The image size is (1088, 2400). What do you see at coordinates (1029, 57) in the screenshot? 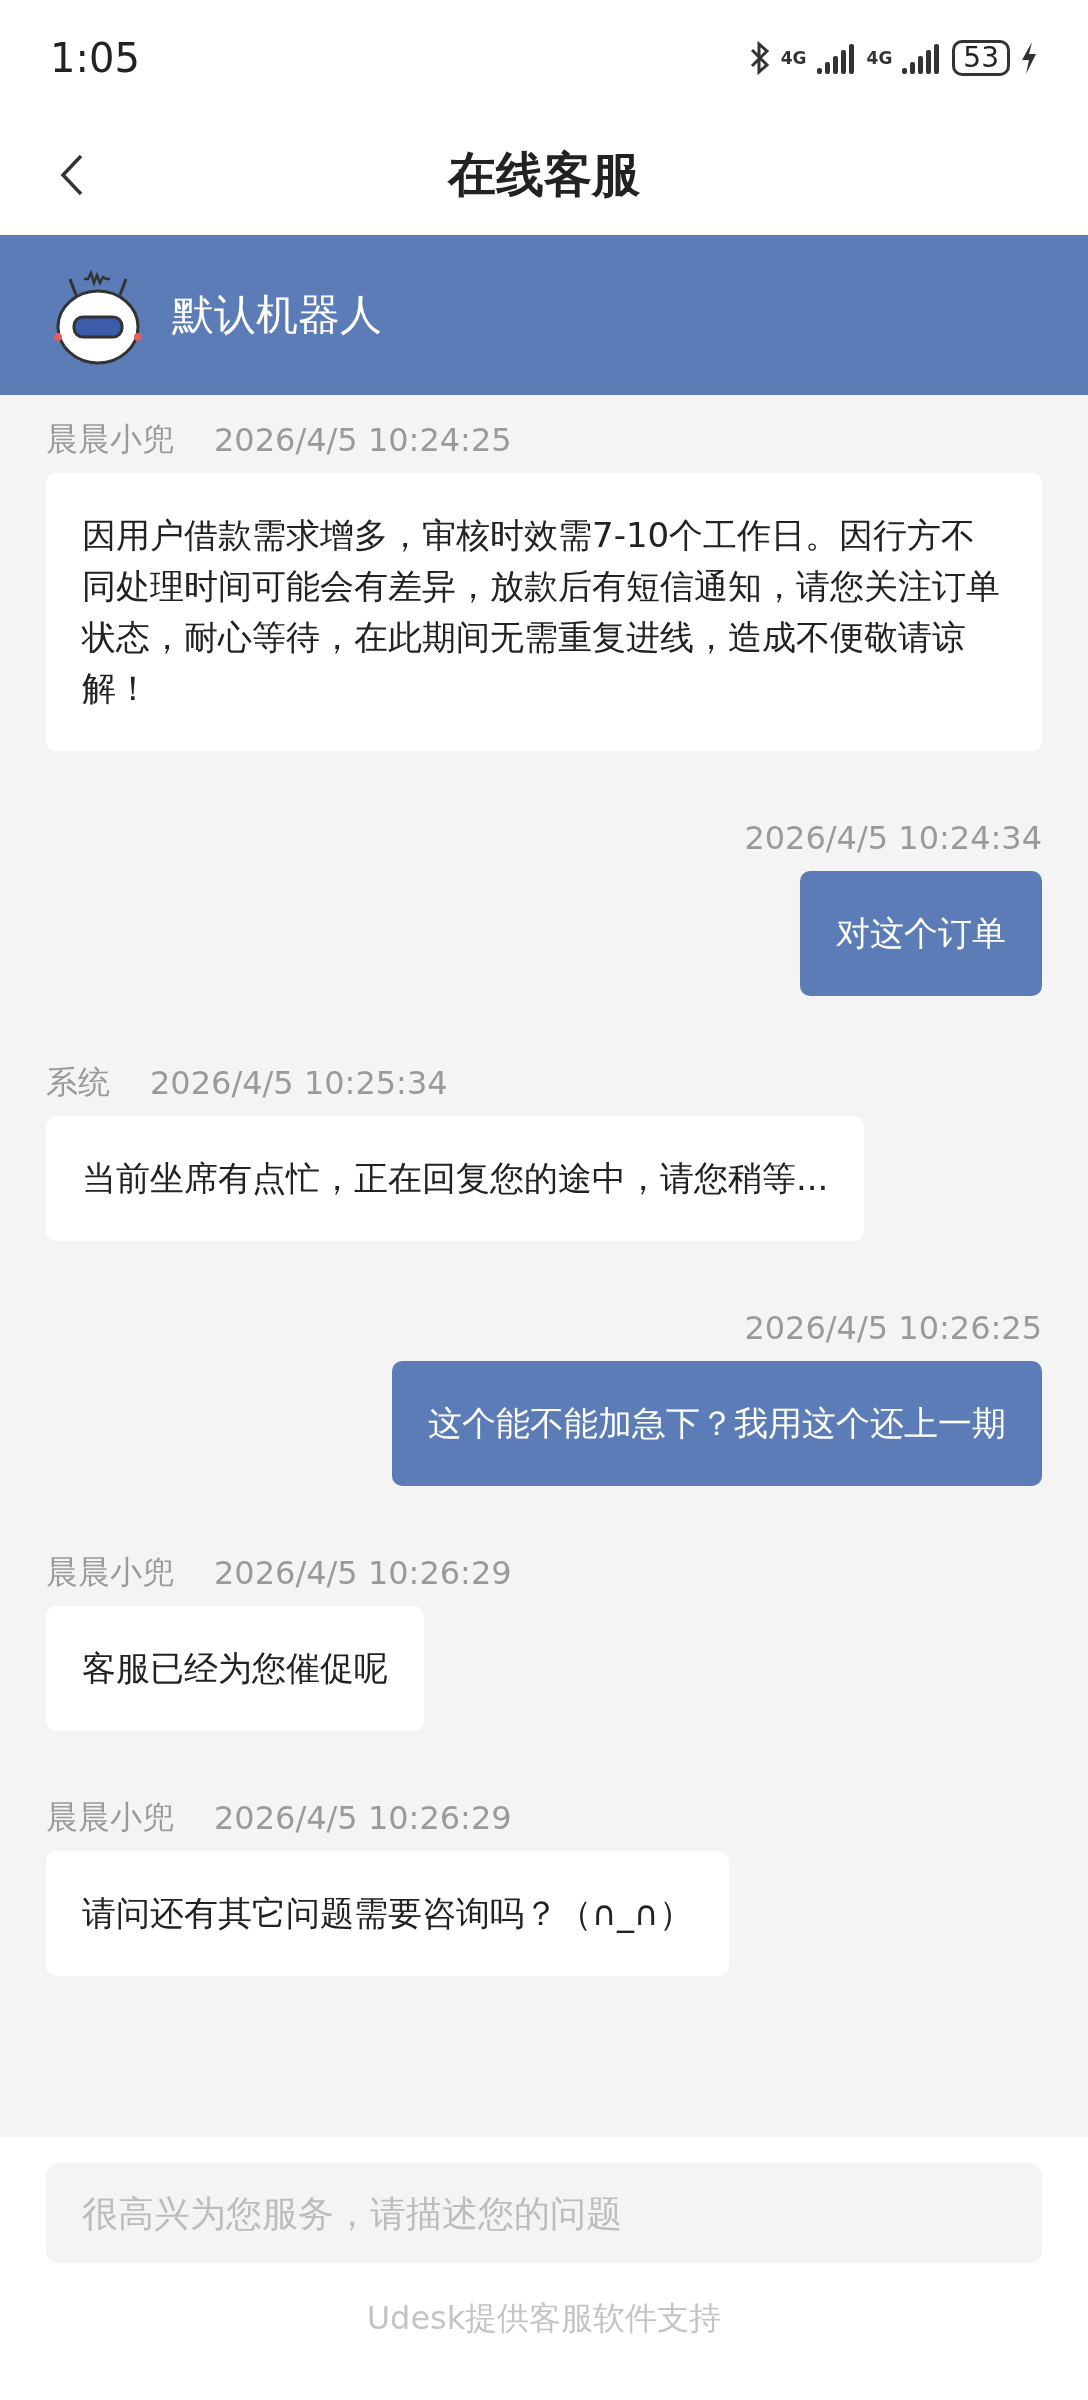
I see `charging-icon` at bounding box center [1029, 57].